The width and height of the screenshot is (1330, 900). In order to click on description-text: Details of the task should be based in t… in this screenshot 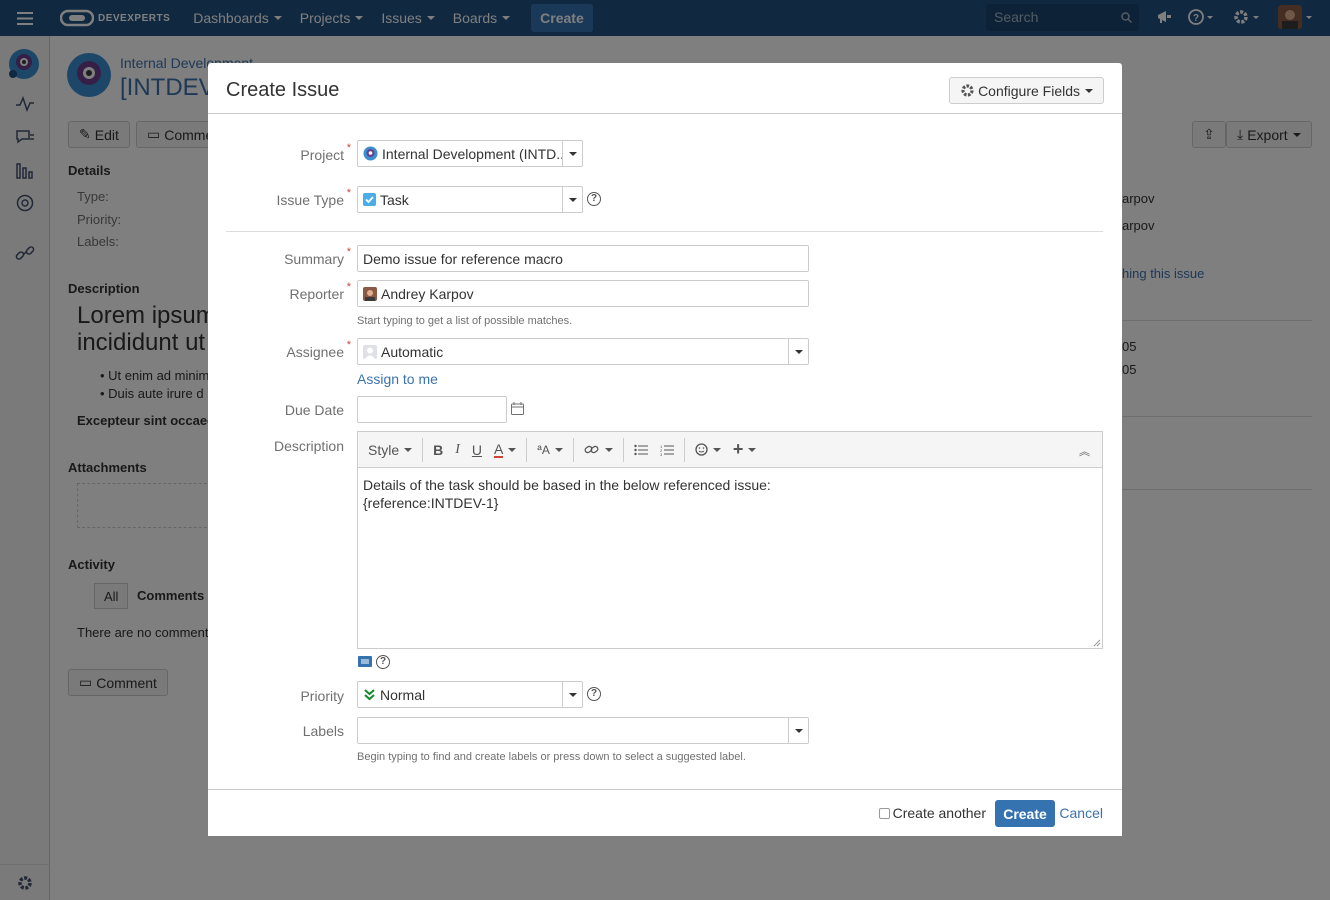, I will do `click(567, 494)`.